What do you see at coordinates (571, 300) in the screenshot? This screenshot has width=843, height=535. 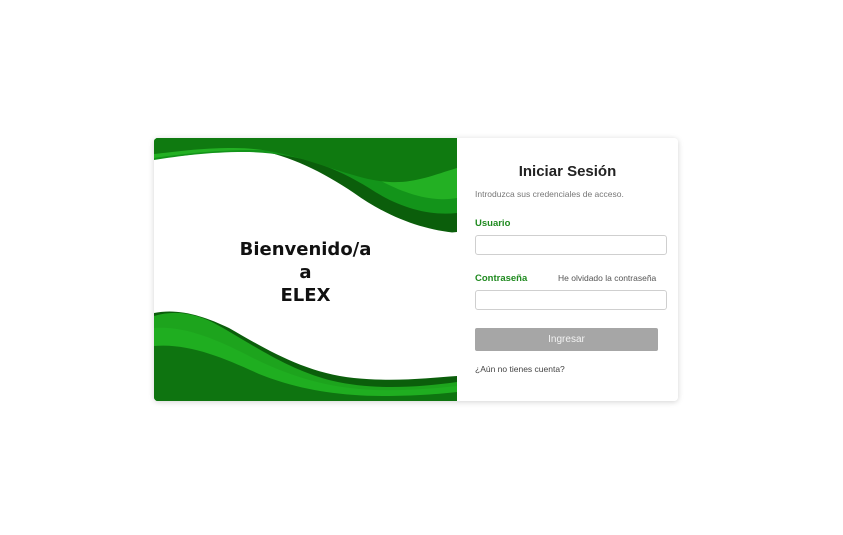 I see `password-input` at bounding box center [571, 300].